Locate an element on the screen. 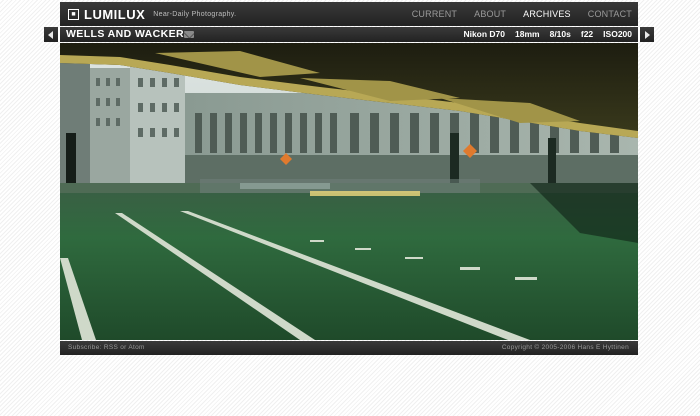 This screenshot has width=700, height=416. square-logo-icon: ■ is located at coordinates (73, 14).